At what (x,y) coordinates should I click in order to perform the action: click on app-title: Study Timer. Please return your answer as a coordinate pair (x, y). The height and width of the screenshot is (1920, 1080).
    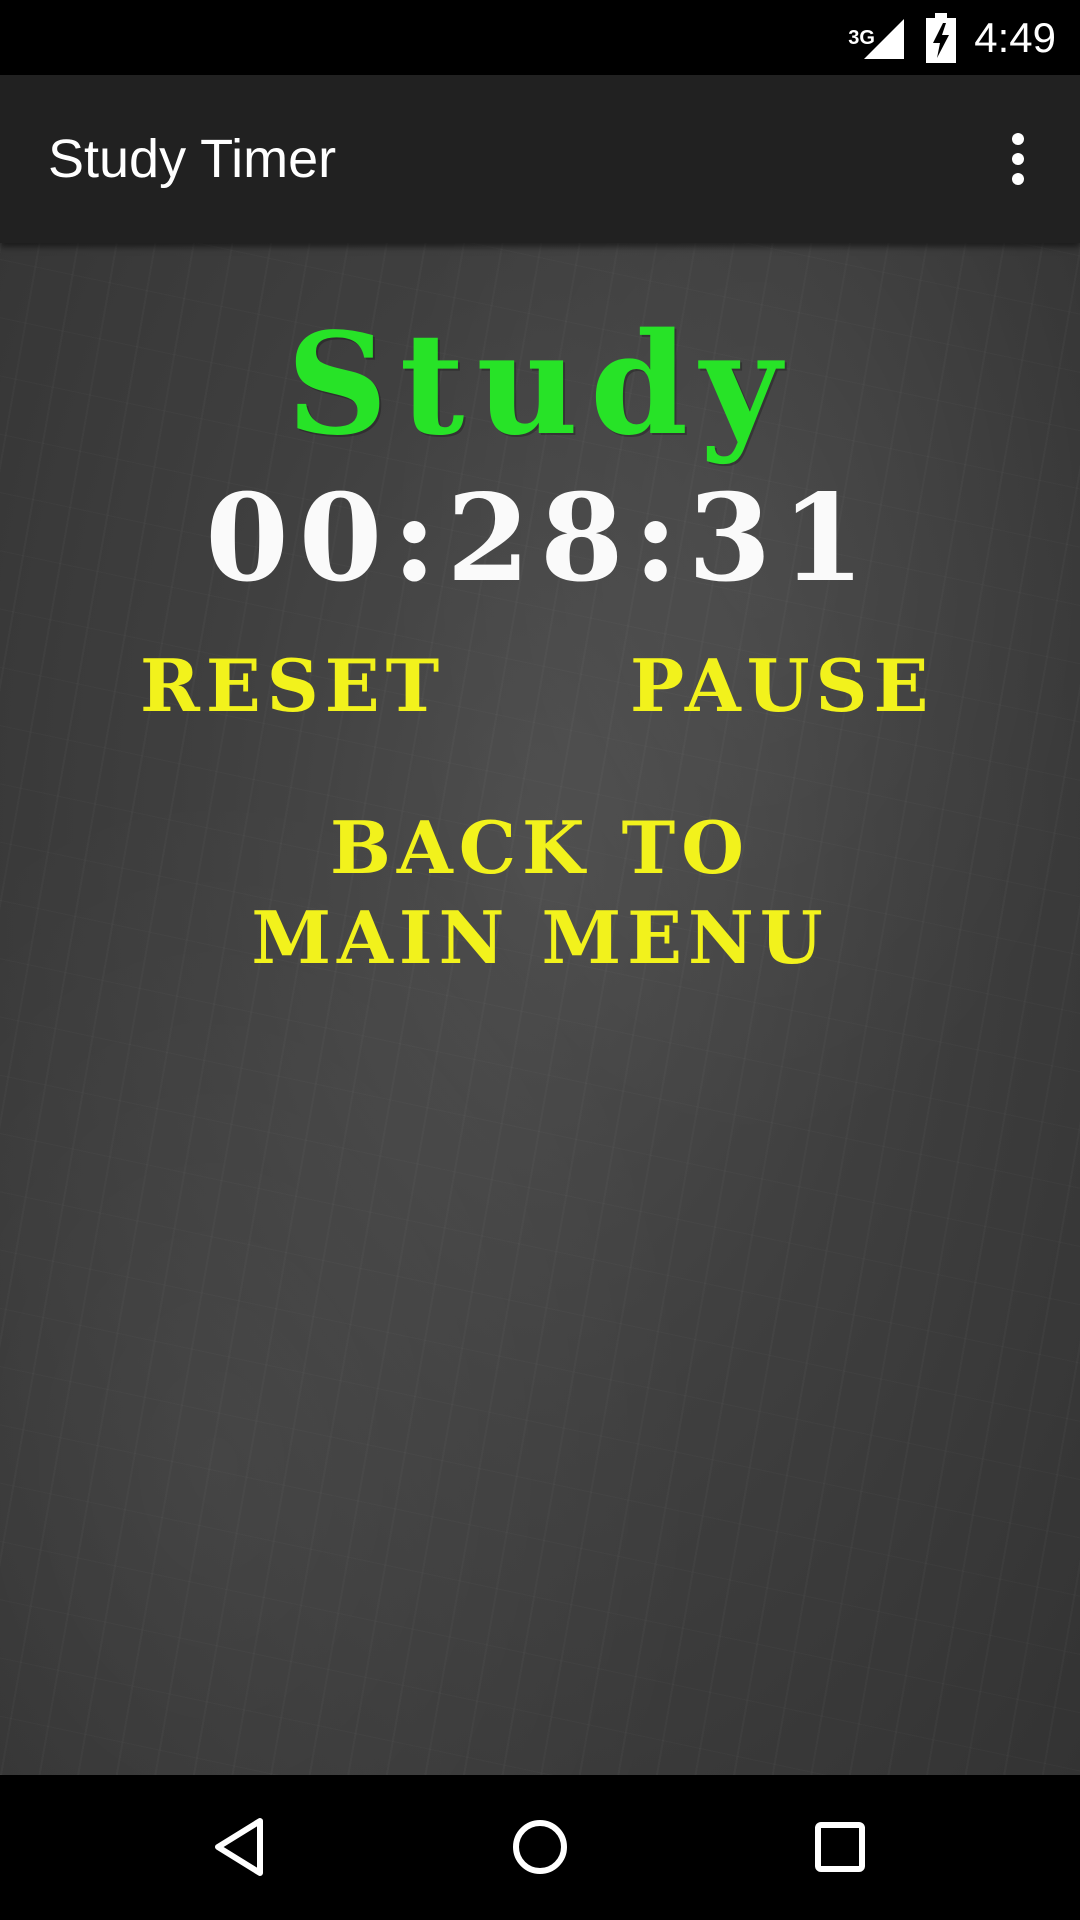
    Looking at the image, I should click on (192, 159).